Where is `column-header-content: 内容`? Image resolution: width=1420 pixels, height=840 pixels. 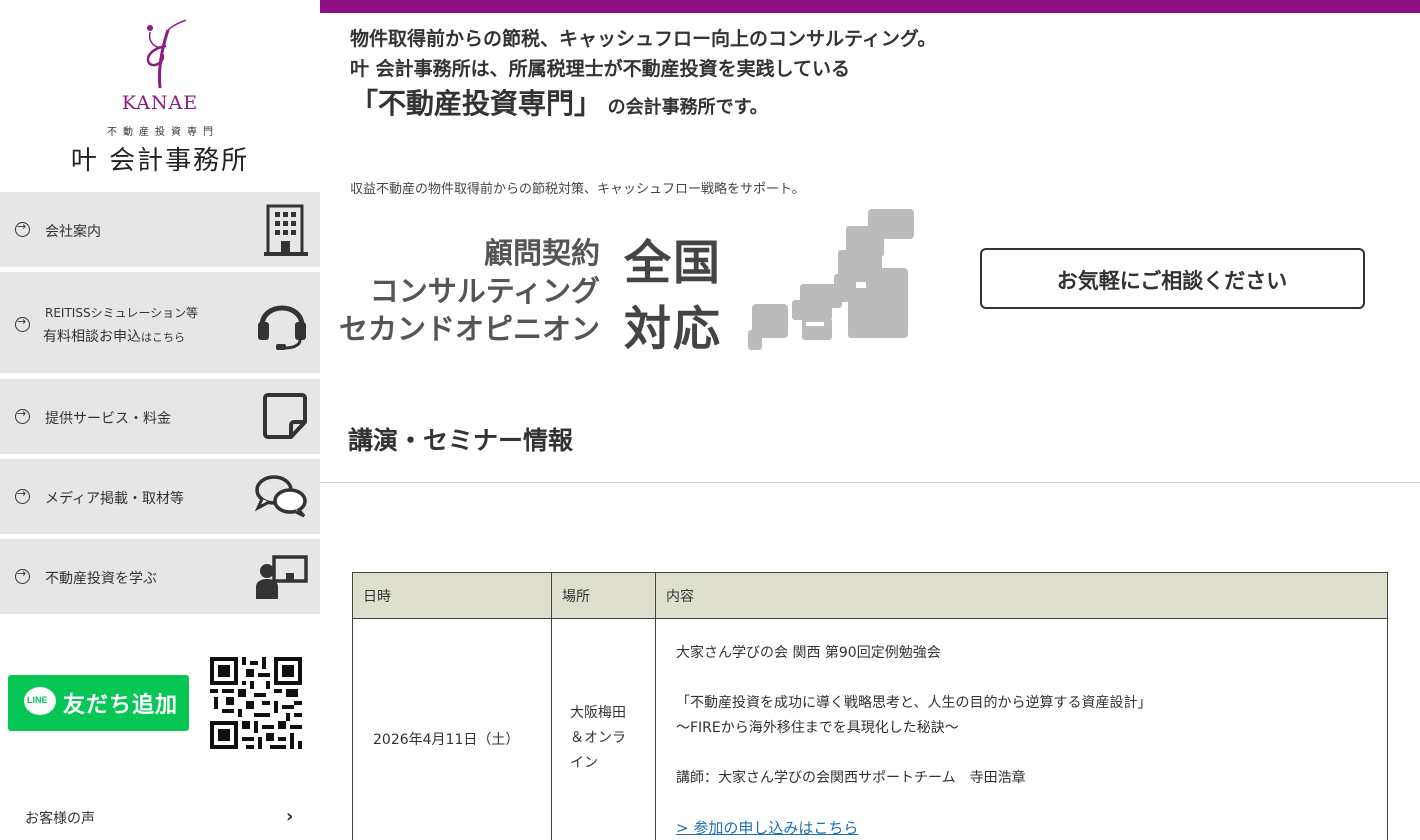 column-header-content: 内容 is located at coordinates (1021, 595).